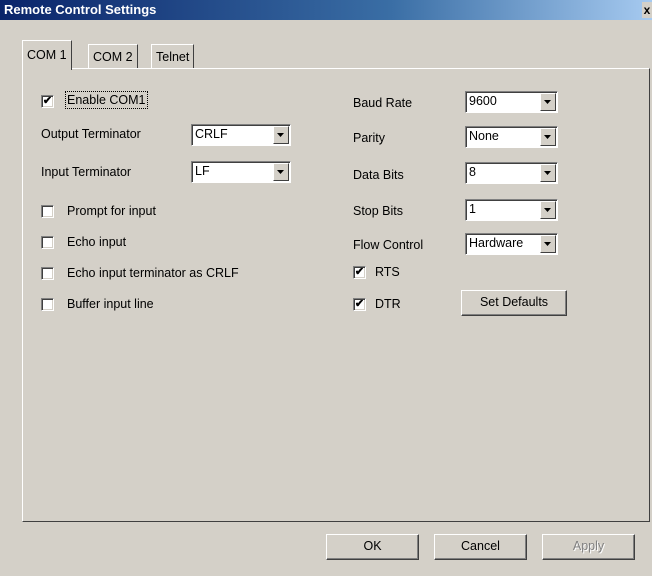  I want to click on parity-label: Parity, so click(369, 138).